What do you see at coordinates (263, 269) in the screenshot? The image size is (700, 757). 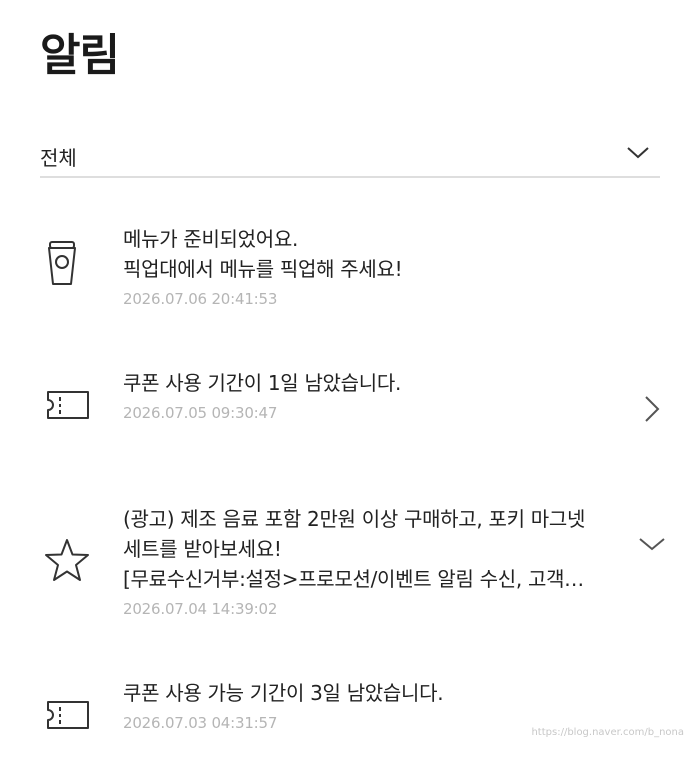 I see `notification-message-line: 픽업대에서 메뉴를 픽업해 주세요!` at bounding box center [263, 269].